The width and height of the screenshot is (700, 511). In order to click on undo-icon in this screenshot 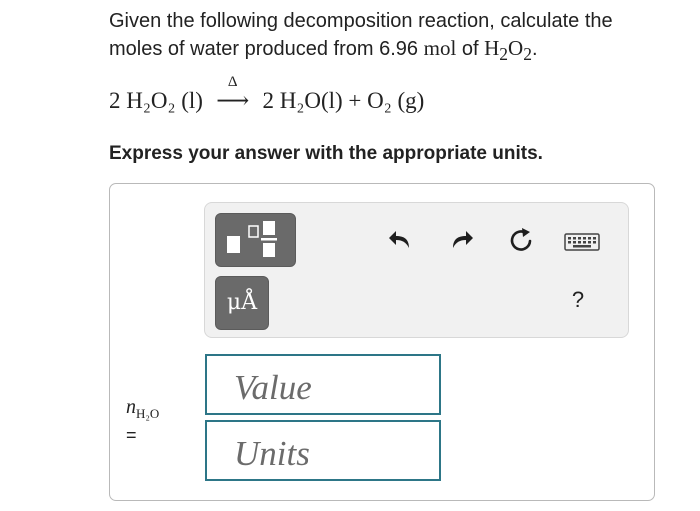, I will do `click(400, 239)`.